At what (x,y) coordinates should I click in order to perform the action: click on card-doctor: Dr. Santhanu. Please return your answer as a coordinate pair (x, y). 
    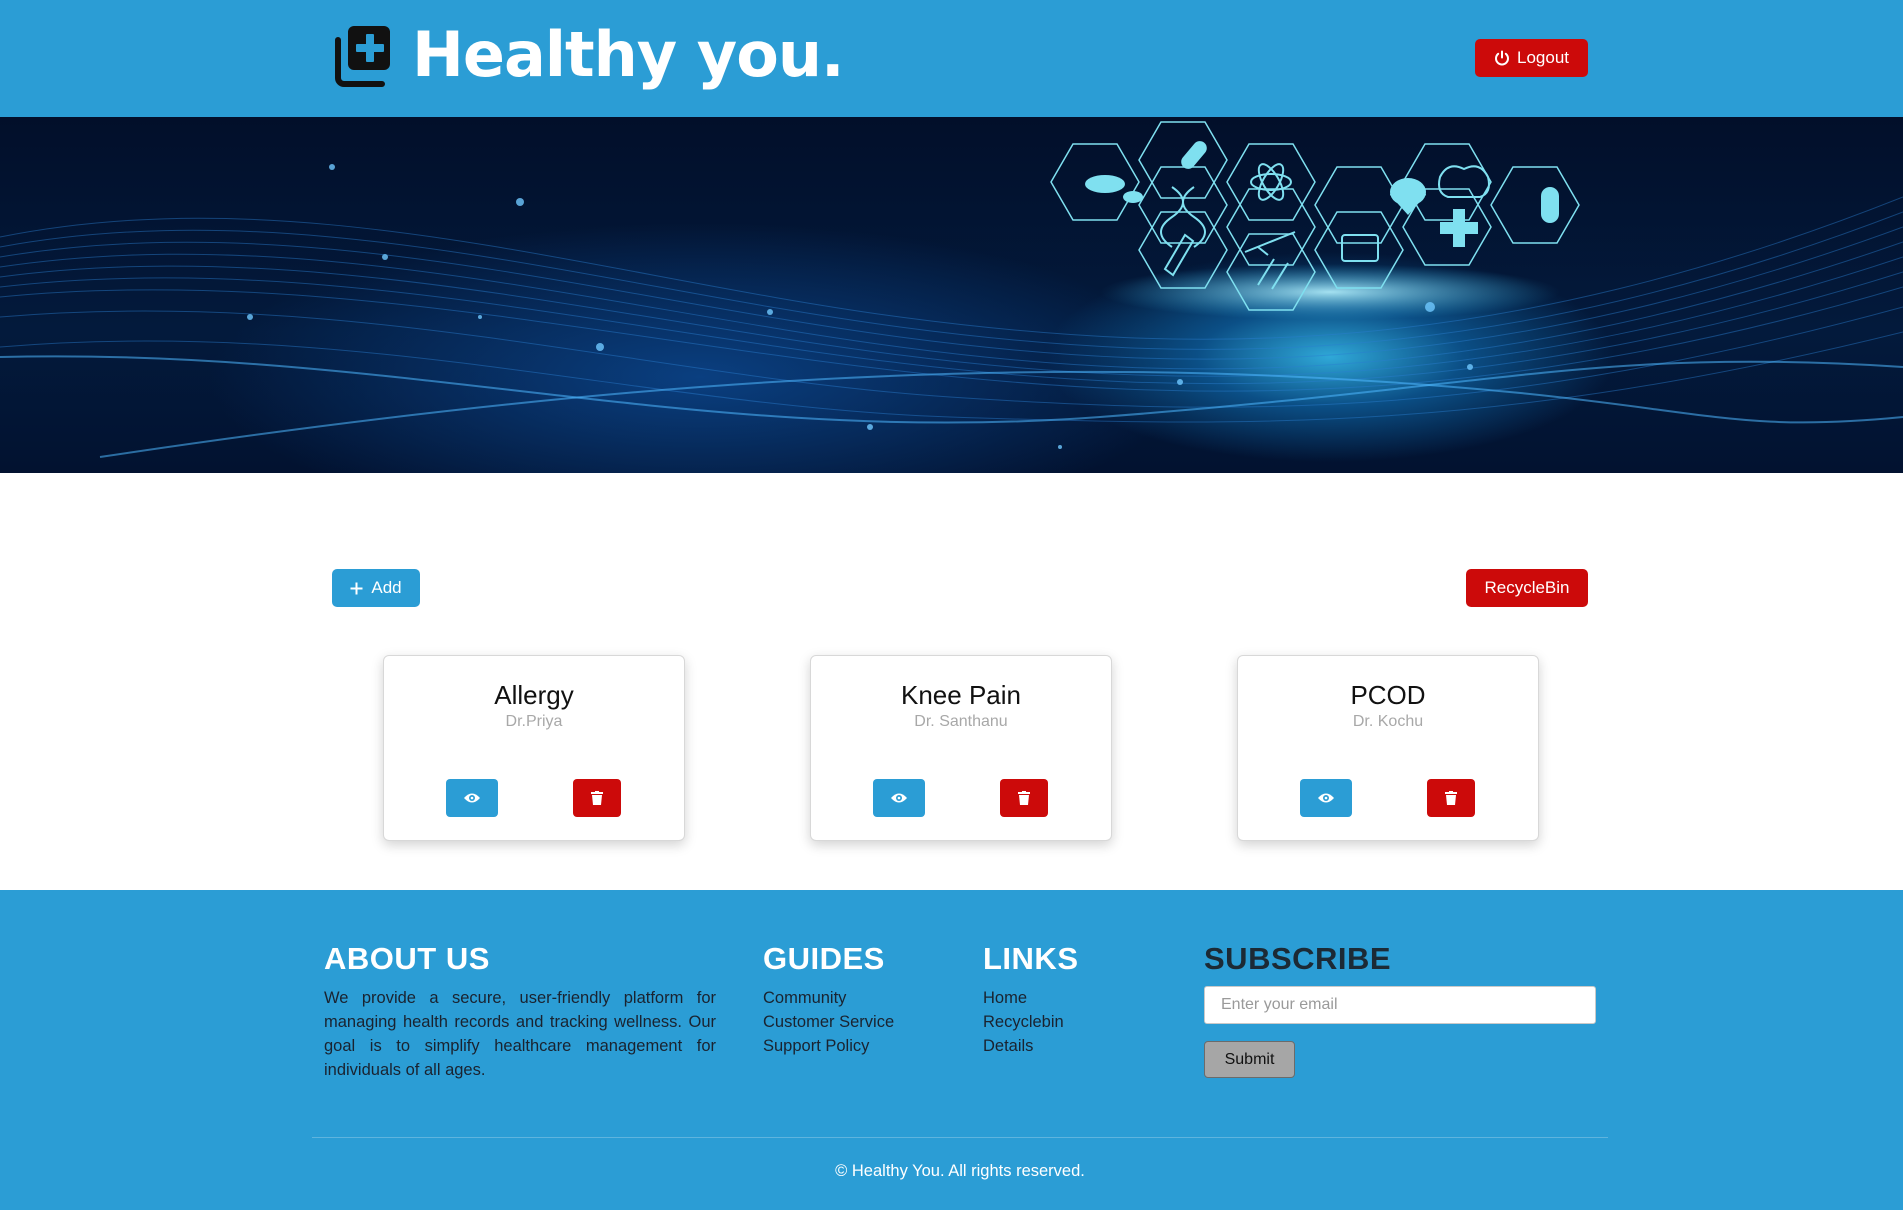
    Looking at the image, I should click on (961, 721).